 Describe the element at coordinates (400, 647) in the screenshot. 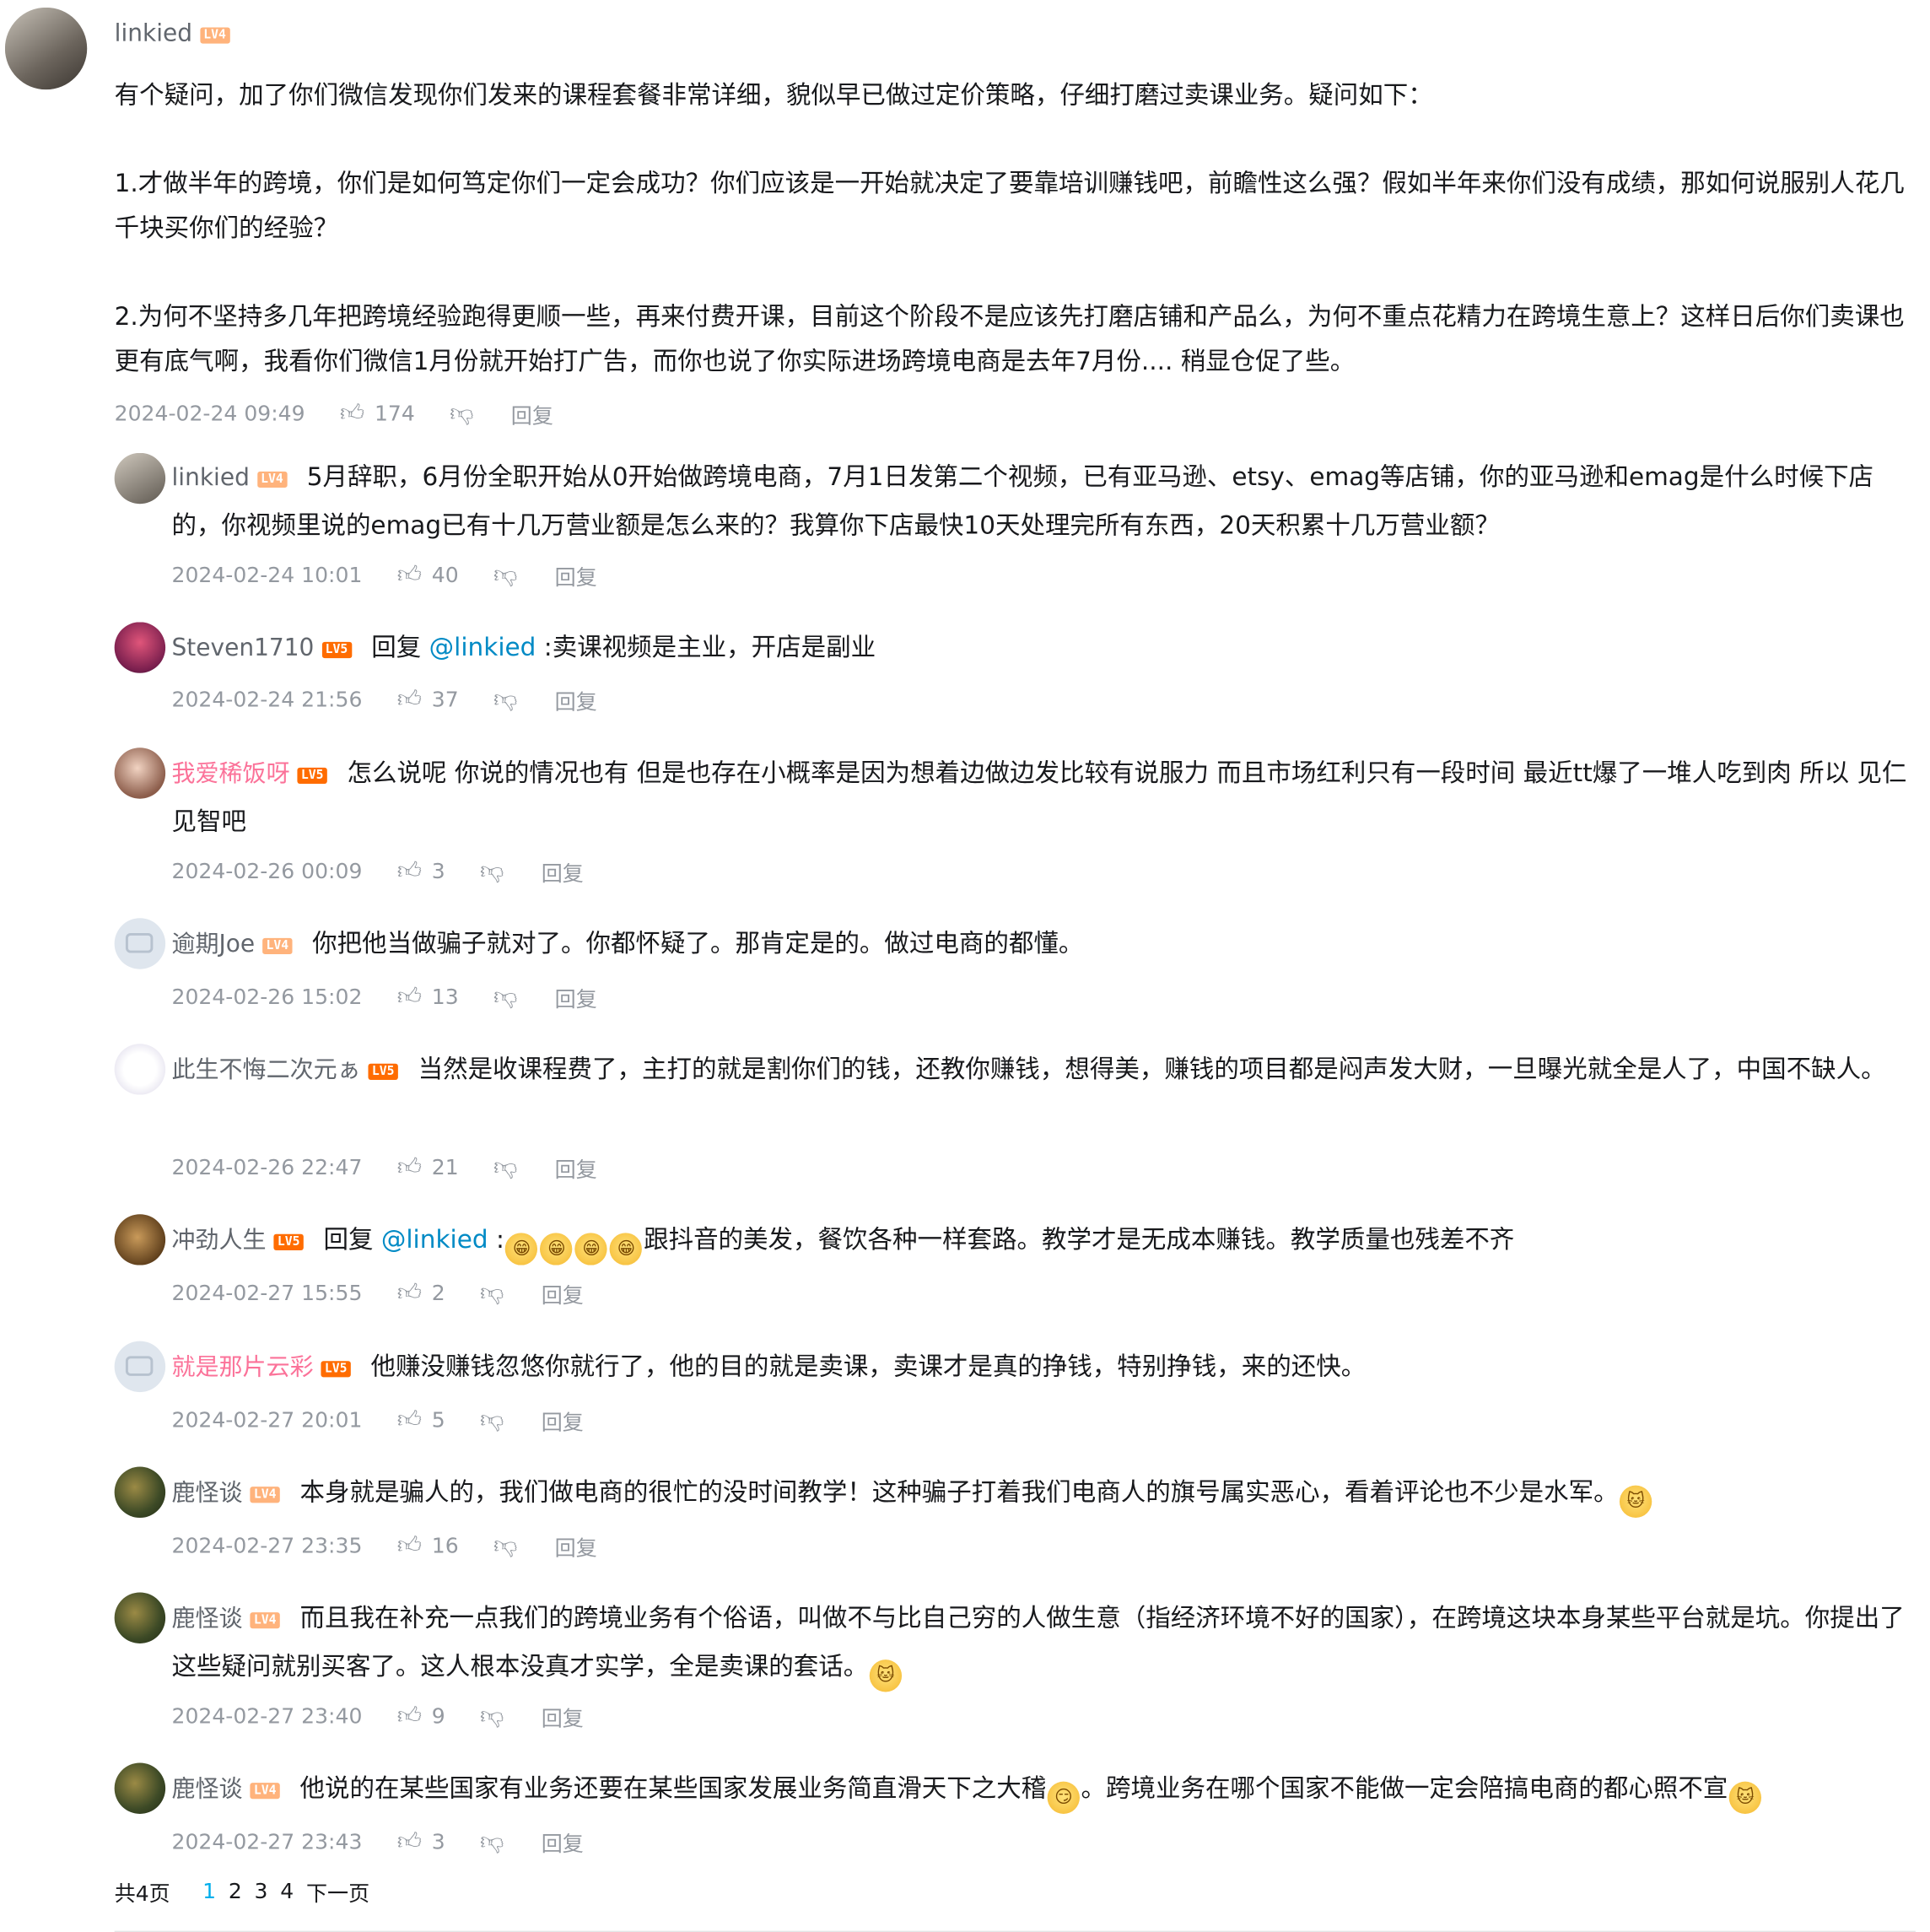

I see `reply-prefix: 回复` at that location.